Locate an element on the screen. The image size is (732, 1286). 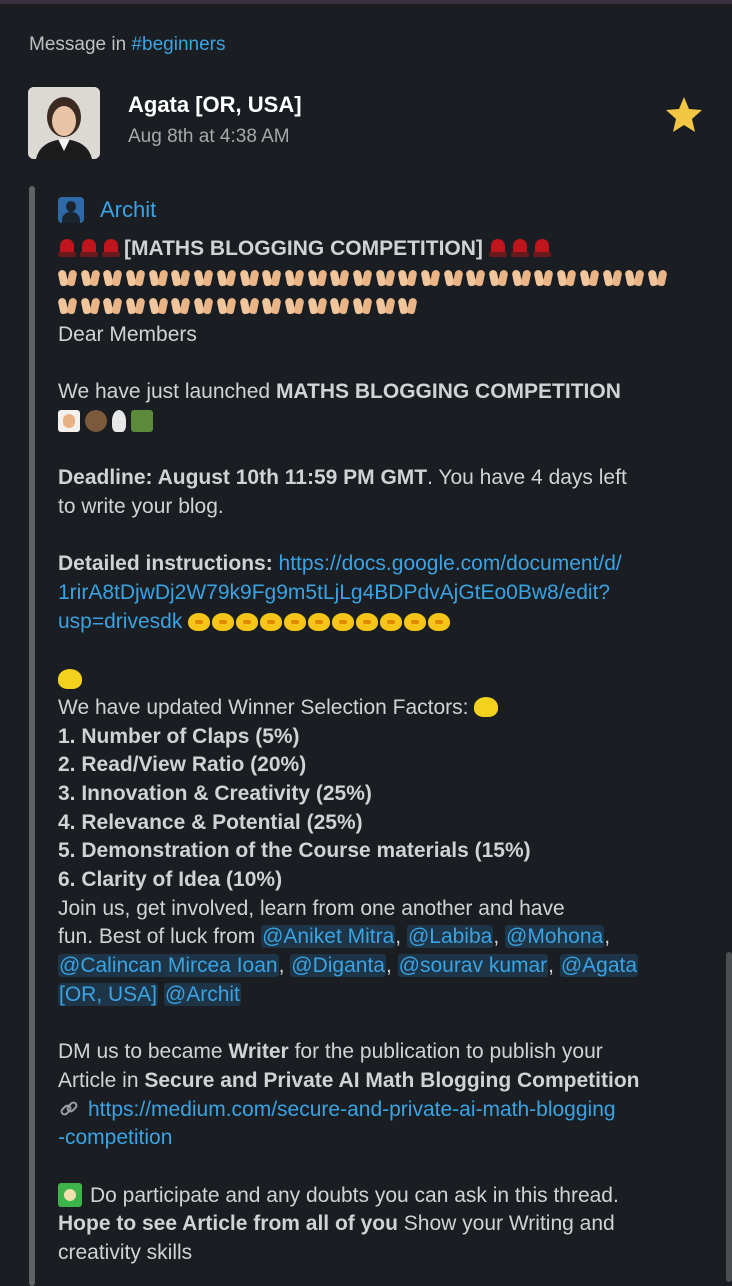
mention: @Labiba is located at coordinates (450, 937).